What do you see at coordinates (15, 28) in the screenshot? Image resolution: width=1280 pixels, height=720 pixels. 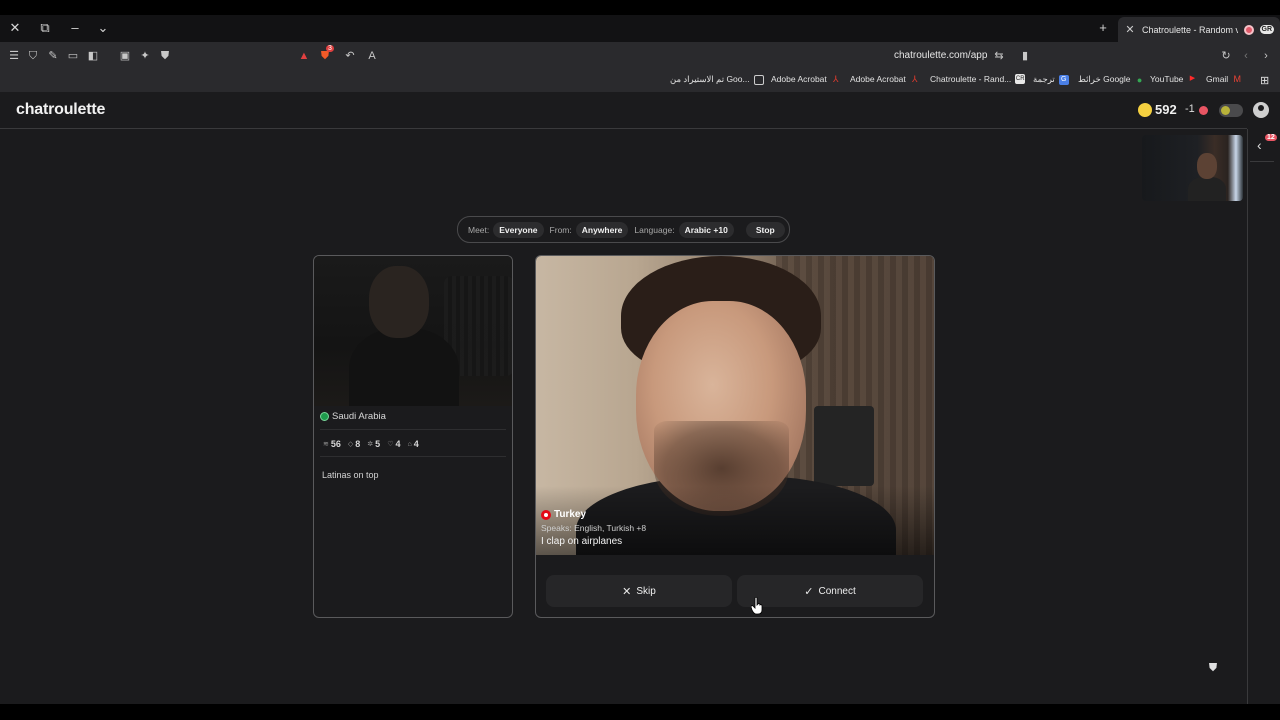 I see `close-window-icon: ✕` at bounding box center [15, 28].